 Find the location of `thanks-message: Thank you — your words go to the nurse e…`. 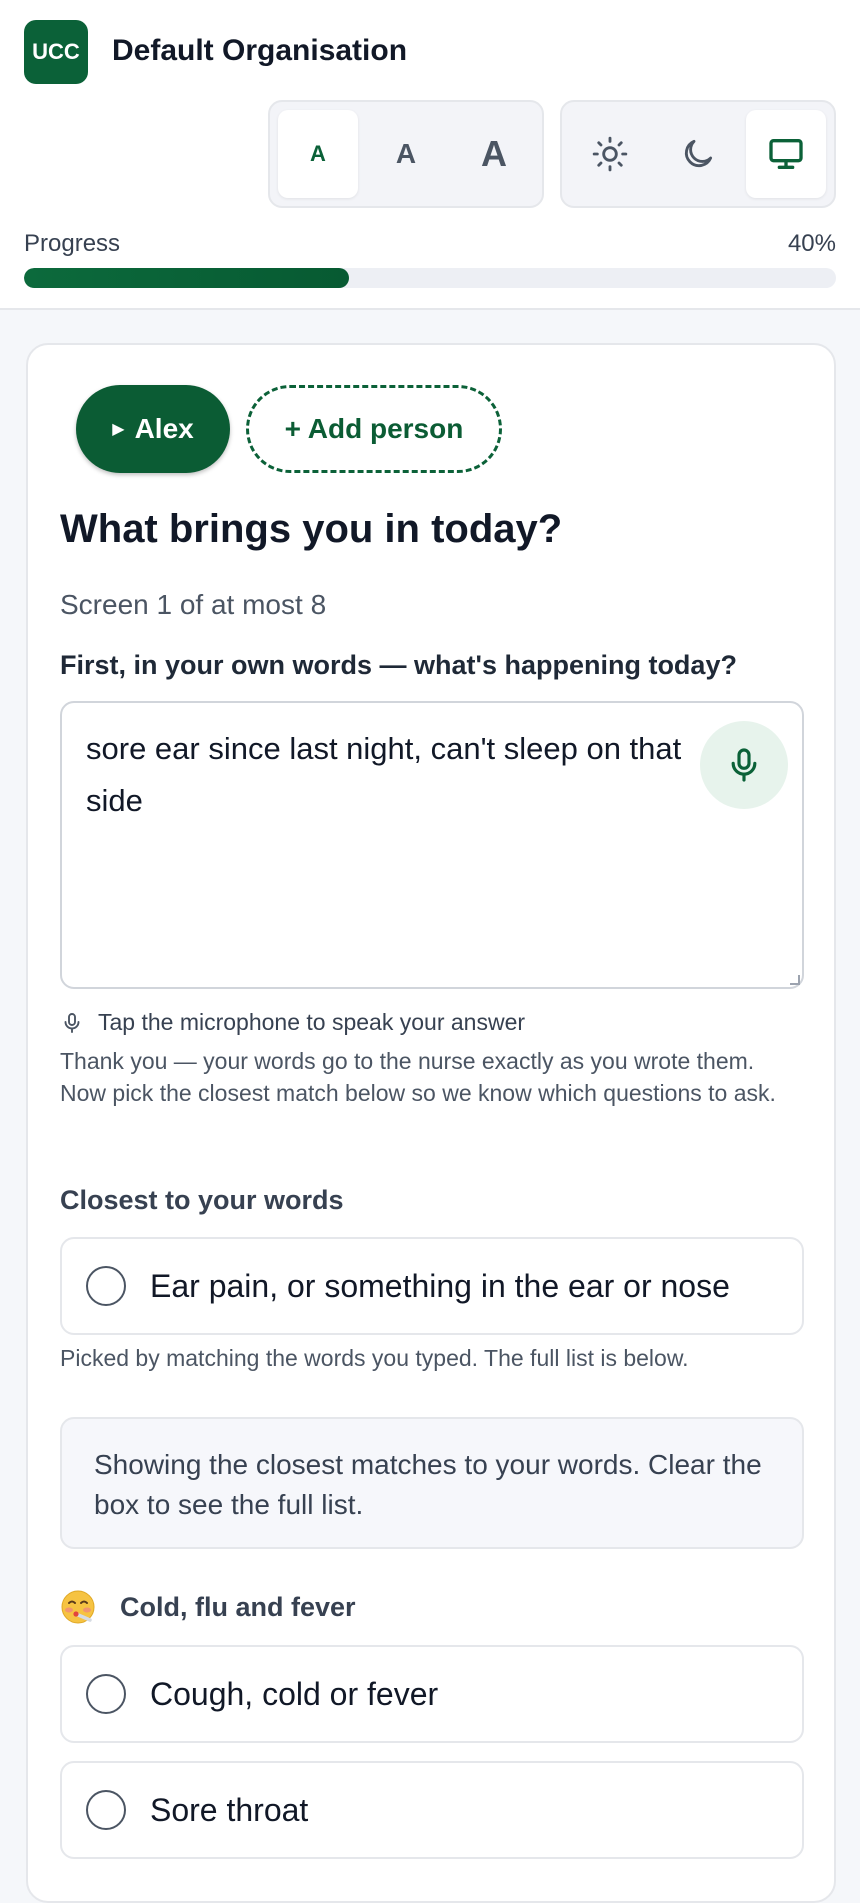

thanks-message: Thank you — your words go to the nurse e… is located at coordinates (418, 1077).